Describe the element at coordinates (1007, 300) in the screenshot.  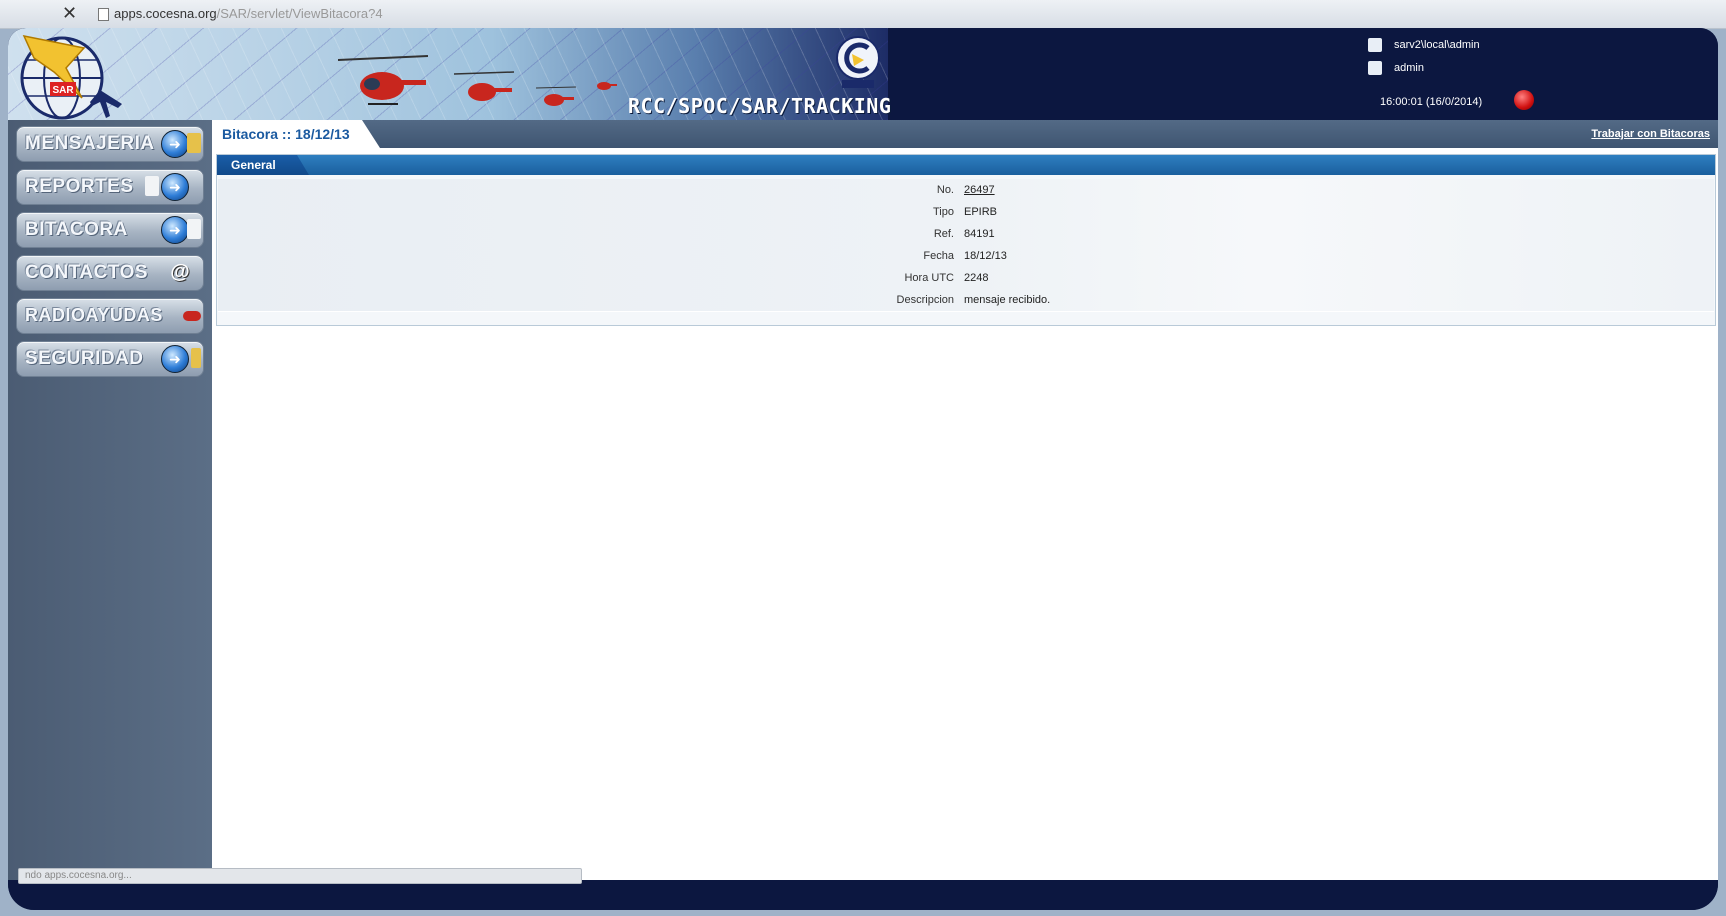
I see `field-value: mensaje recibido.` at that location.